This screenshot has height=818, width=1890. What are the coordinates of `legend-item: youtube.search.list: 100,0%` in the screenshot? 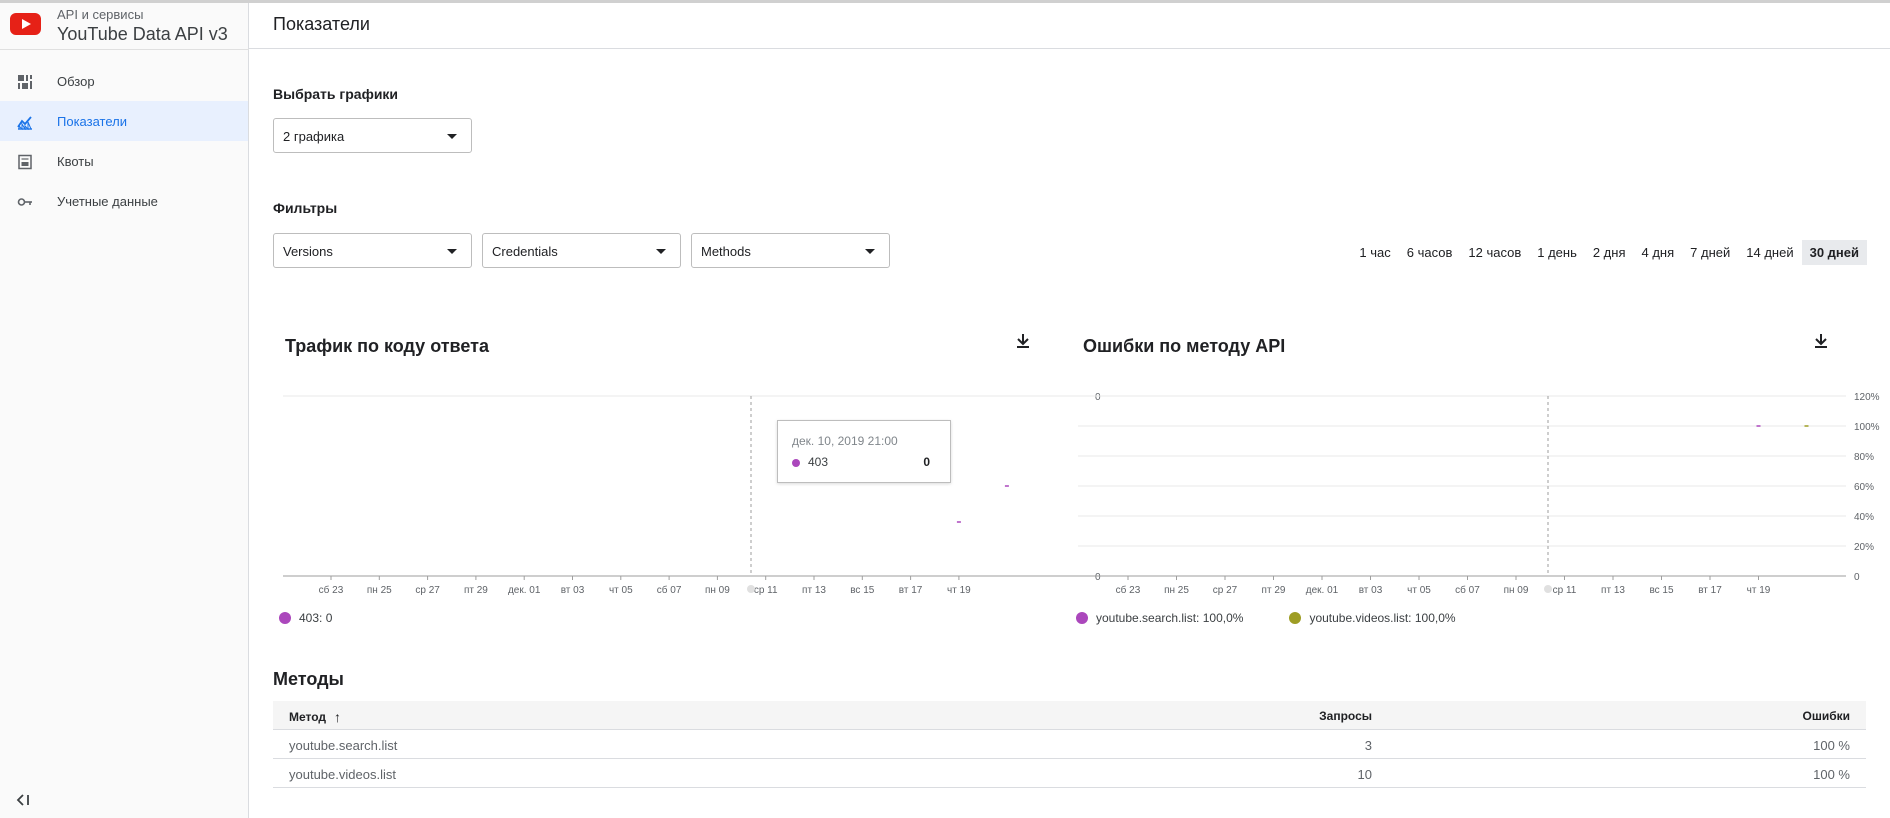 It's located at (1159, 618).